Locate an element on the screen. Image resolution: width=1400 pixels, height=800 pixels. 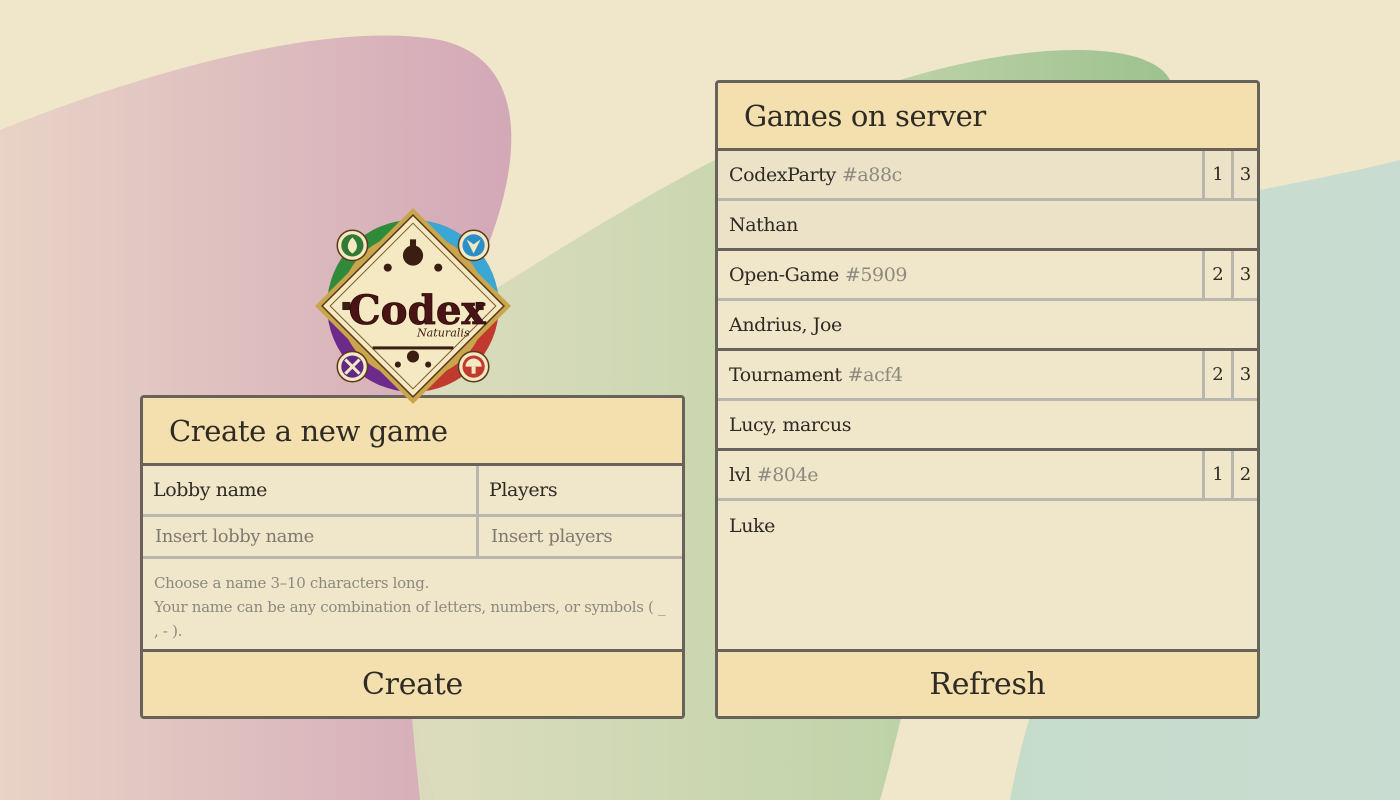
players-label: Players is located at coordinates (523, 490).